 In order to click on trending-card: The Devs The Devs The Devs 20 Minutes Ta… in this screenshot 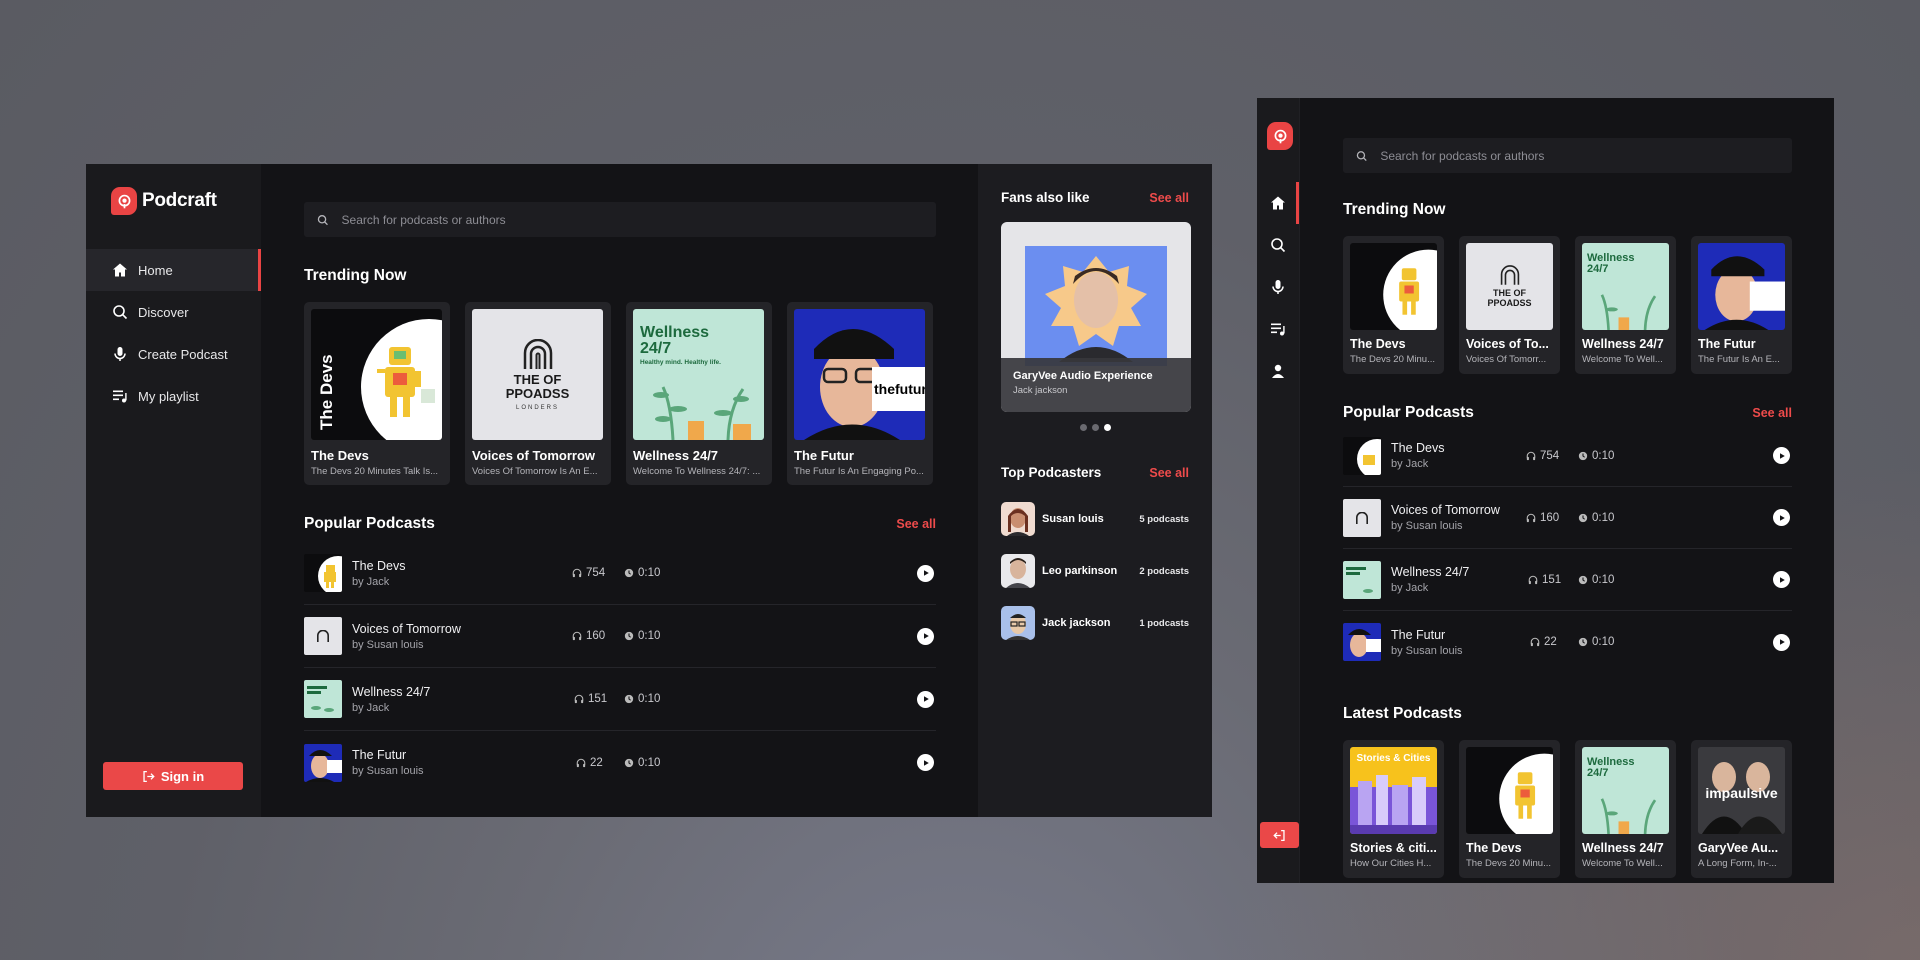, I will do `click(377, 393)`.